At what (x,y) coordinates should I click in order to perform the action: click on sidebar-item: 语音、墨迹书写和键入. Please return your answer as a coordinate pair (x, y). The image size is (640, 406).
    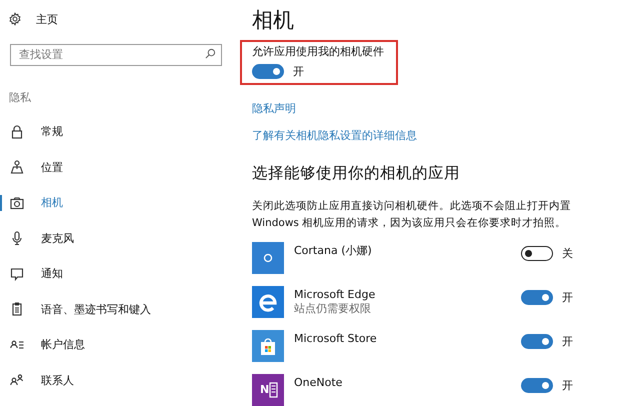
    Looking at the image, I should click on (120, 309).